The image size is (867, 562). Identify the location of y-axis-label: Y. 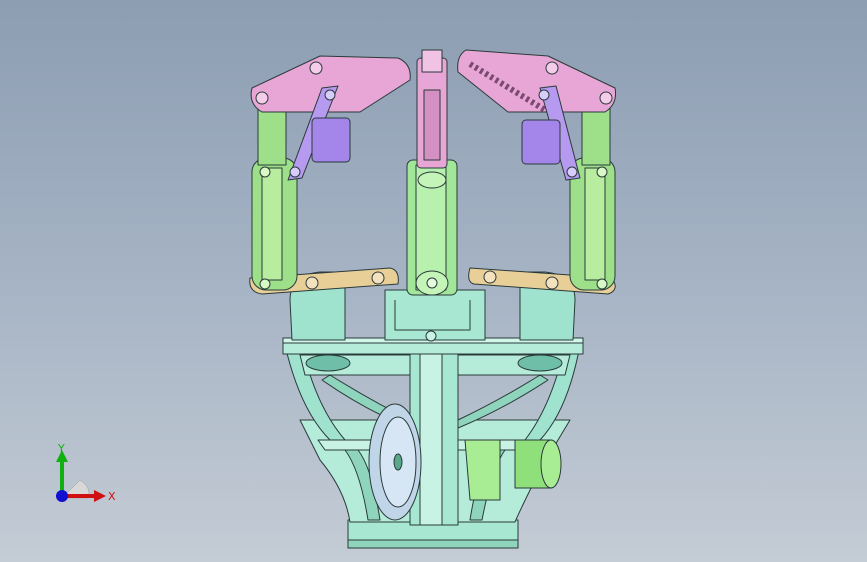
(61, 448).